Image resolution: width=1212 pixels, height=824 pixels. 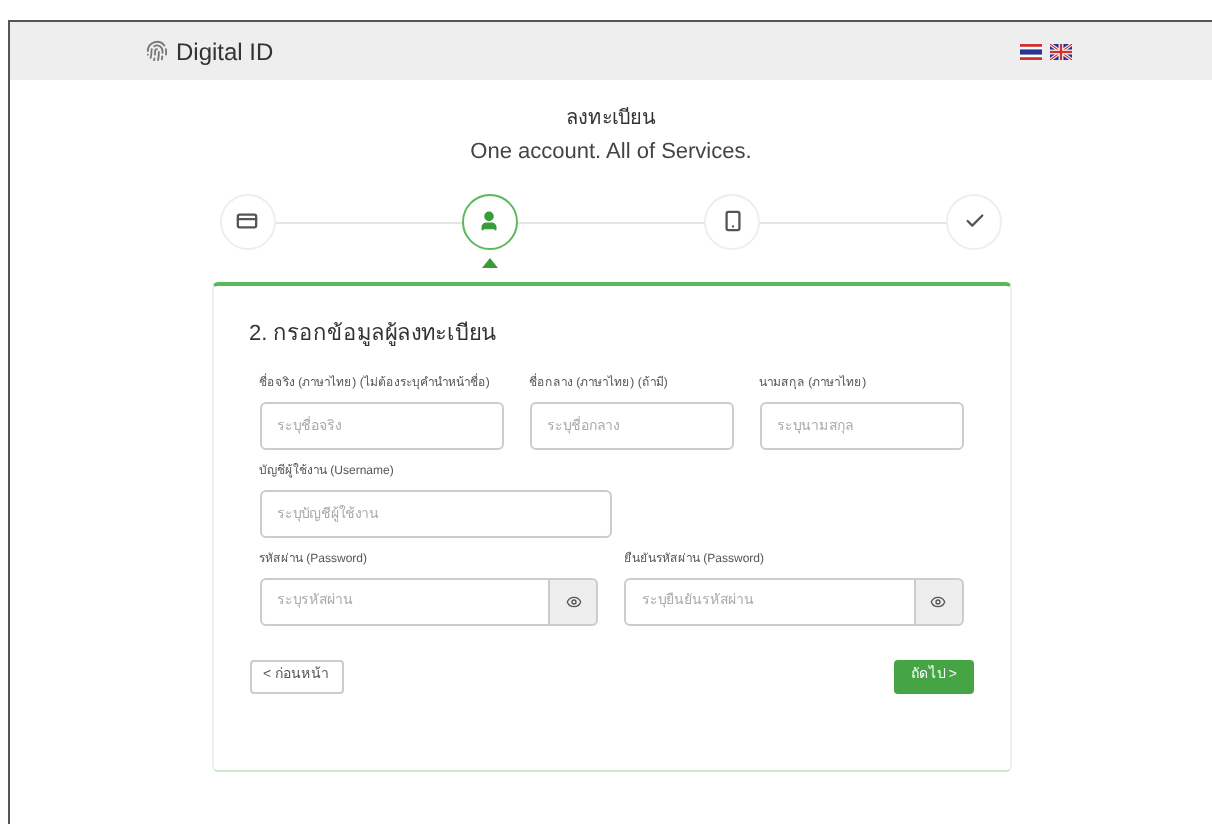 What do you see at coordinates (489, 221) in the screenshot?
I see `user-icon` at bounding box center [489, 221].